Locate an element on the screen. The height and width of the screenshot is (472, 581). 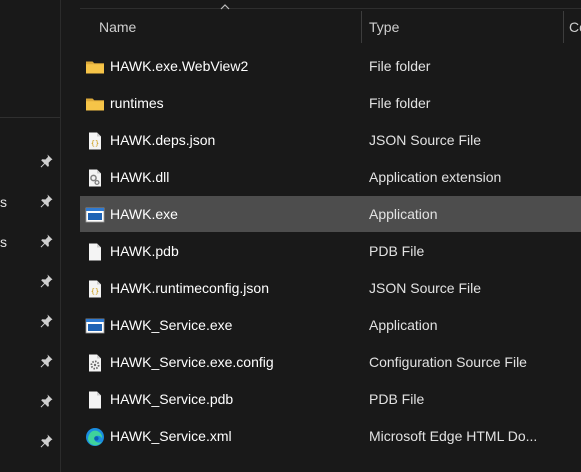
file-name: HAWK_Service.exe.config is located at coordinates (192, 362).